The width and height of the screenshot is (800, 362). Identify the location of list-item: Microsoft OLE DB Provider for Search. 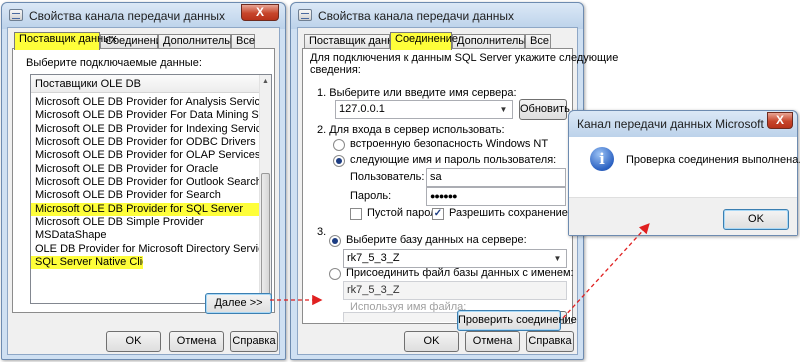
(145, 195).